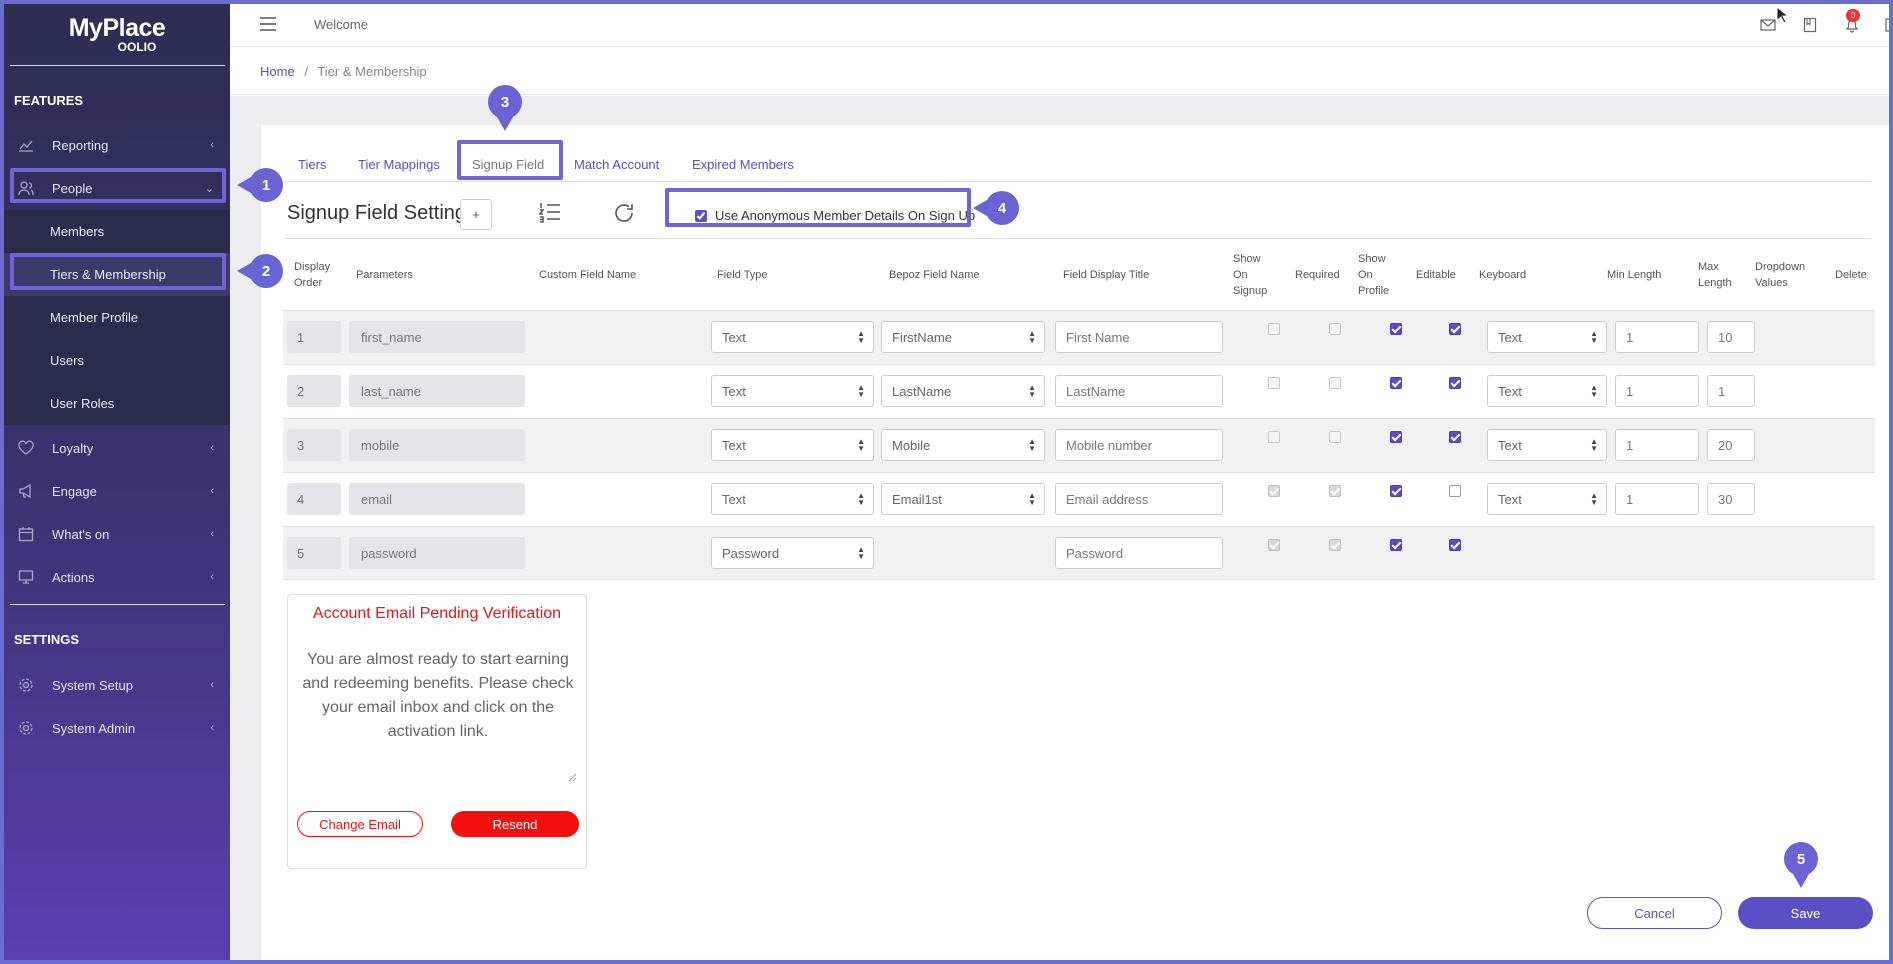 This screenshot has height=964, width=1893. I want to click on mouse-cursor-icon, so click(1782, 15).